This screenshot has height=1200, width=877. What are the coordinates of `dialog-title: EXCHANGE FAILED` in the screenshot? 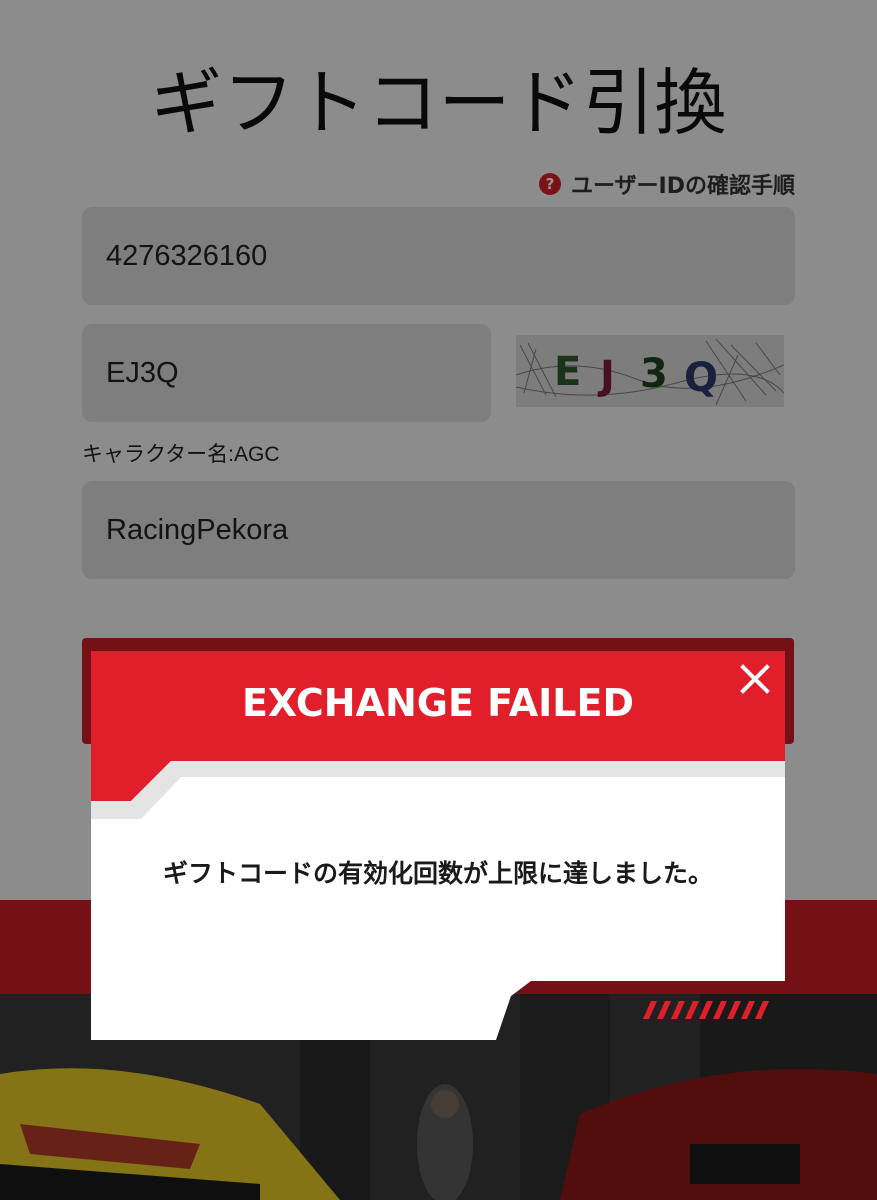 It's located at (438, 703).